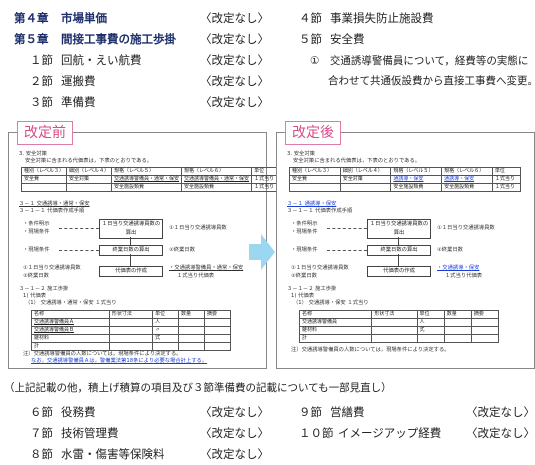 The width and height of the screenshot is (535, 465). I want to click on after-sec3: 3. 安全対策, so click(301, 154).